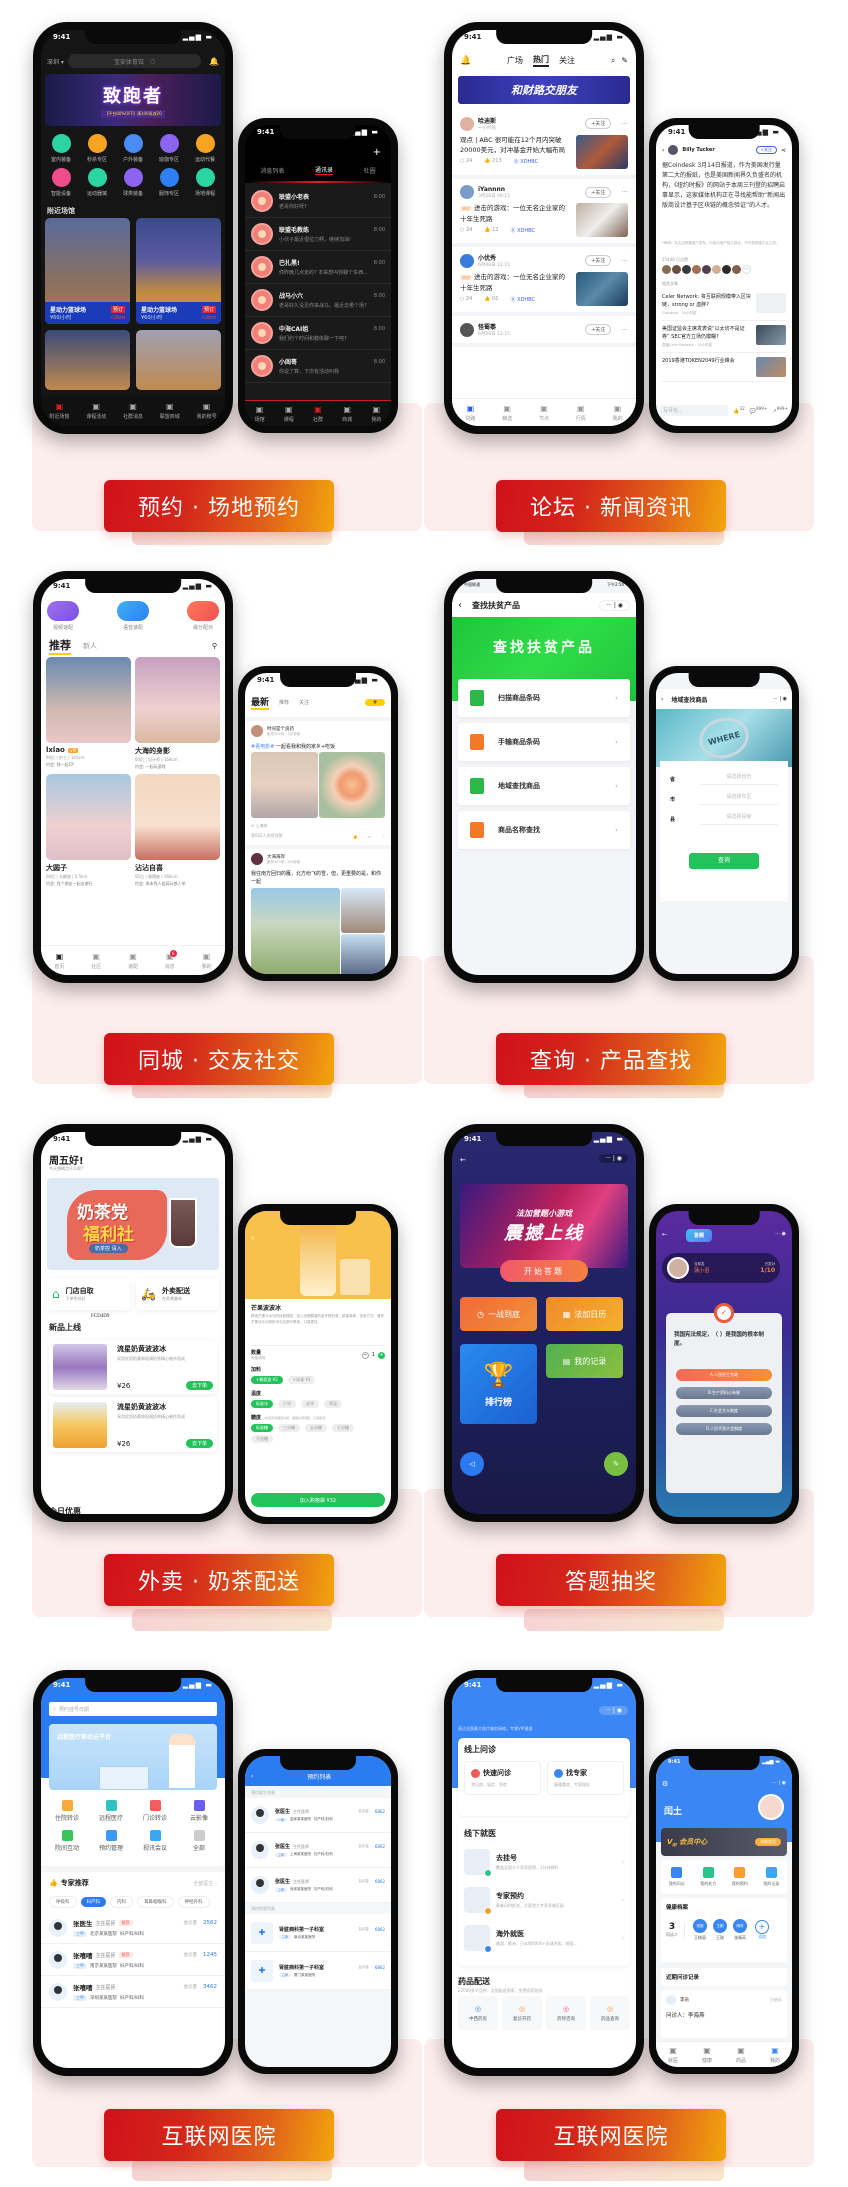 Image resolution: width=848 pixels, height=2187 pixels. I want to click on like-count: 👍 213, so click(492, 161).